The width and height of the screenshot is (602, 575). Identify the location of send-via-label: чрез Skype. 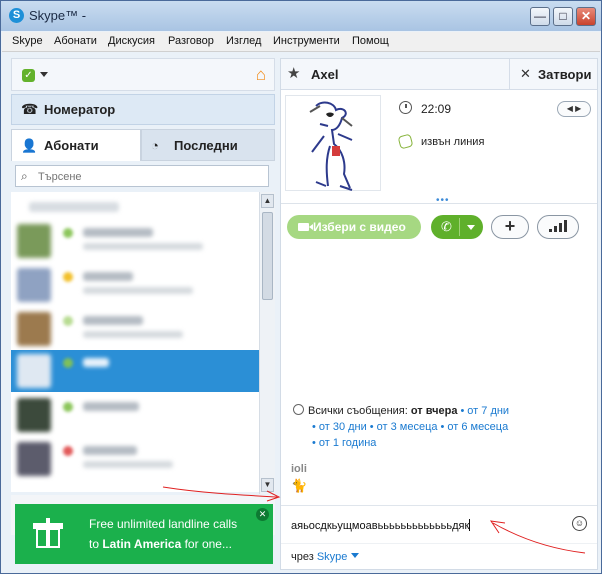
(325, 557).